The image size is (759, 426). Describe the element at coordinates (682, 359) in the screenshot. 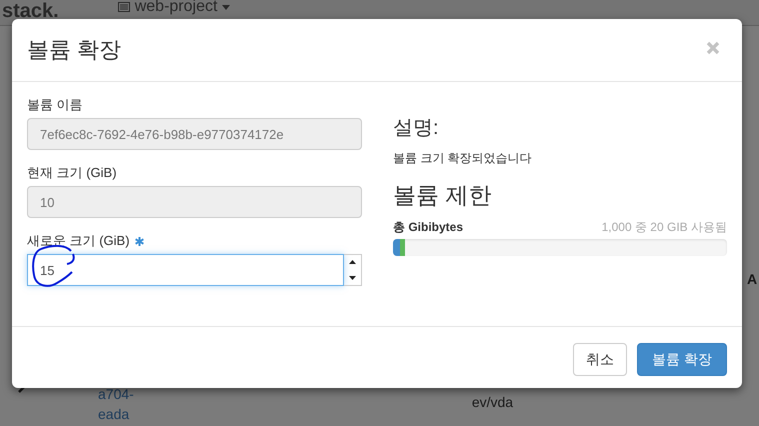

I see `extend-button: 볼륨 확장` at that location.